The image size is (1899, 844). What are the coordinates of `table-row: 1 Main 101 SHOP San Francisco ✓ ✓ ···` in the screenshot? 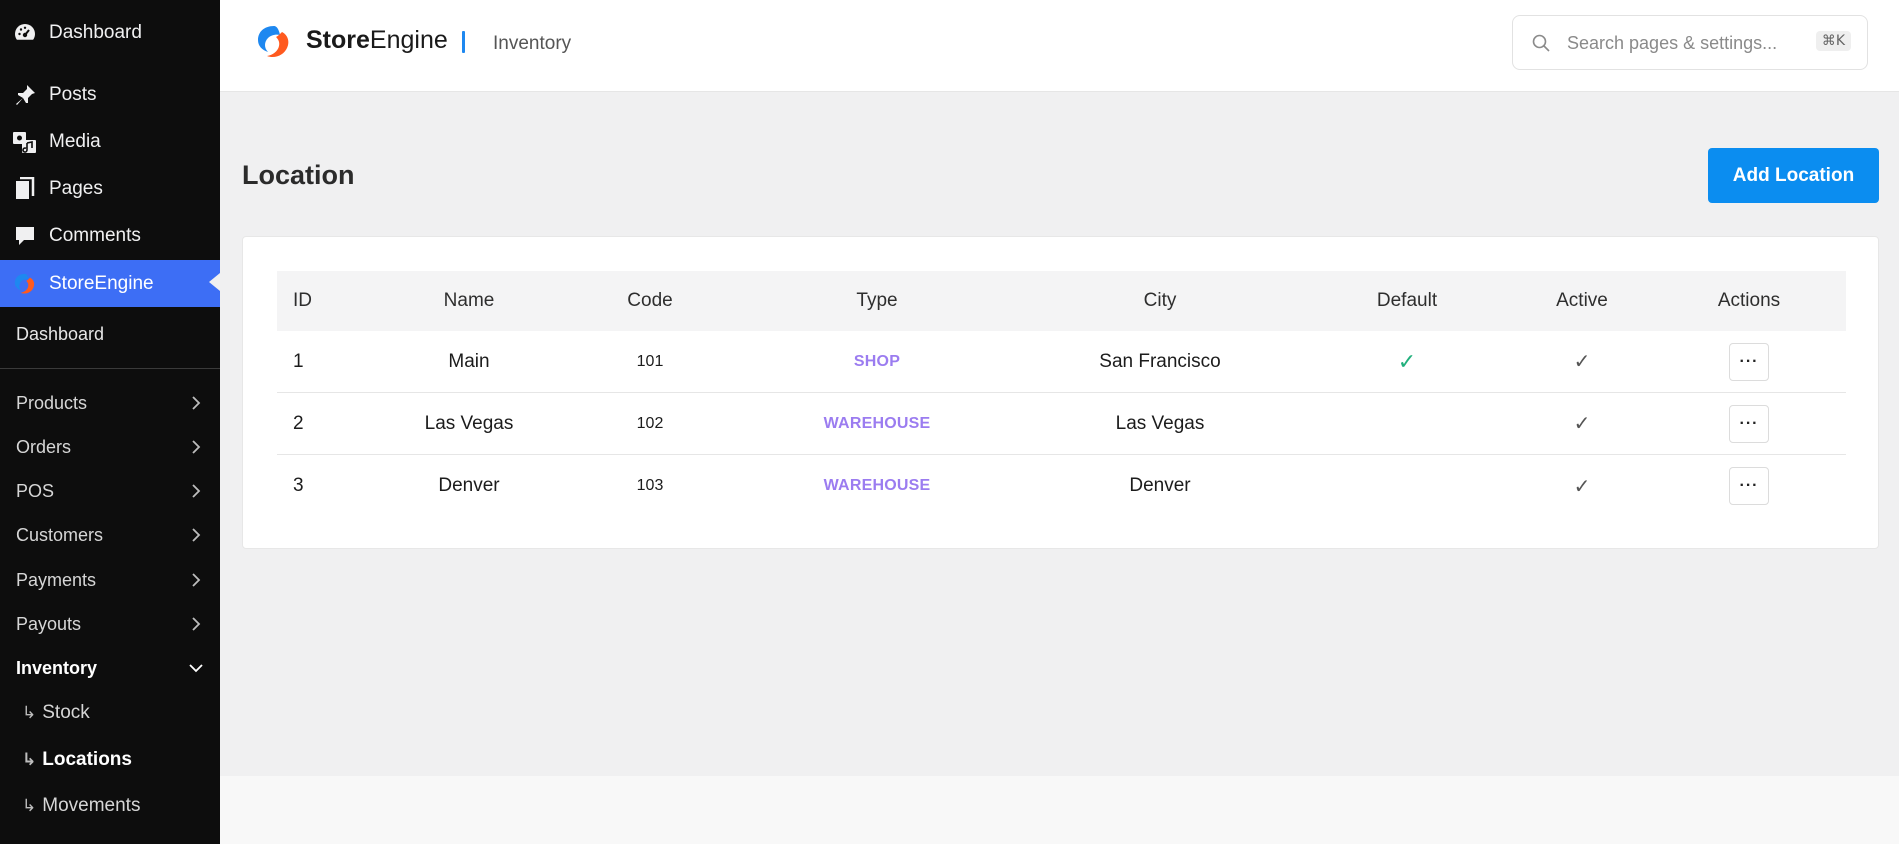 It's located at (1061, 362).